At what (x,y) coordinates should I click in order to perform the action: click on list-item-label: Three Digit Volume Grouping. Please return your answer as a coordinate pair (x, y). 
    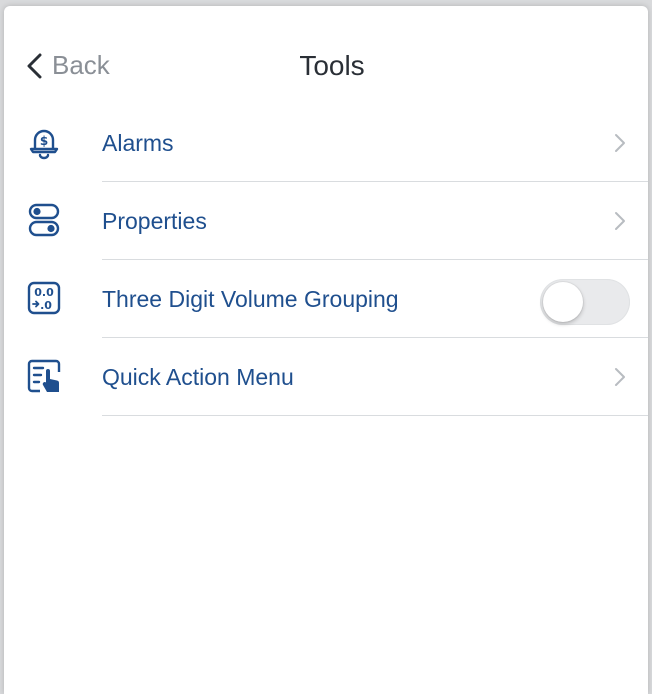
    Looking at the image, I should click on (250, 298).